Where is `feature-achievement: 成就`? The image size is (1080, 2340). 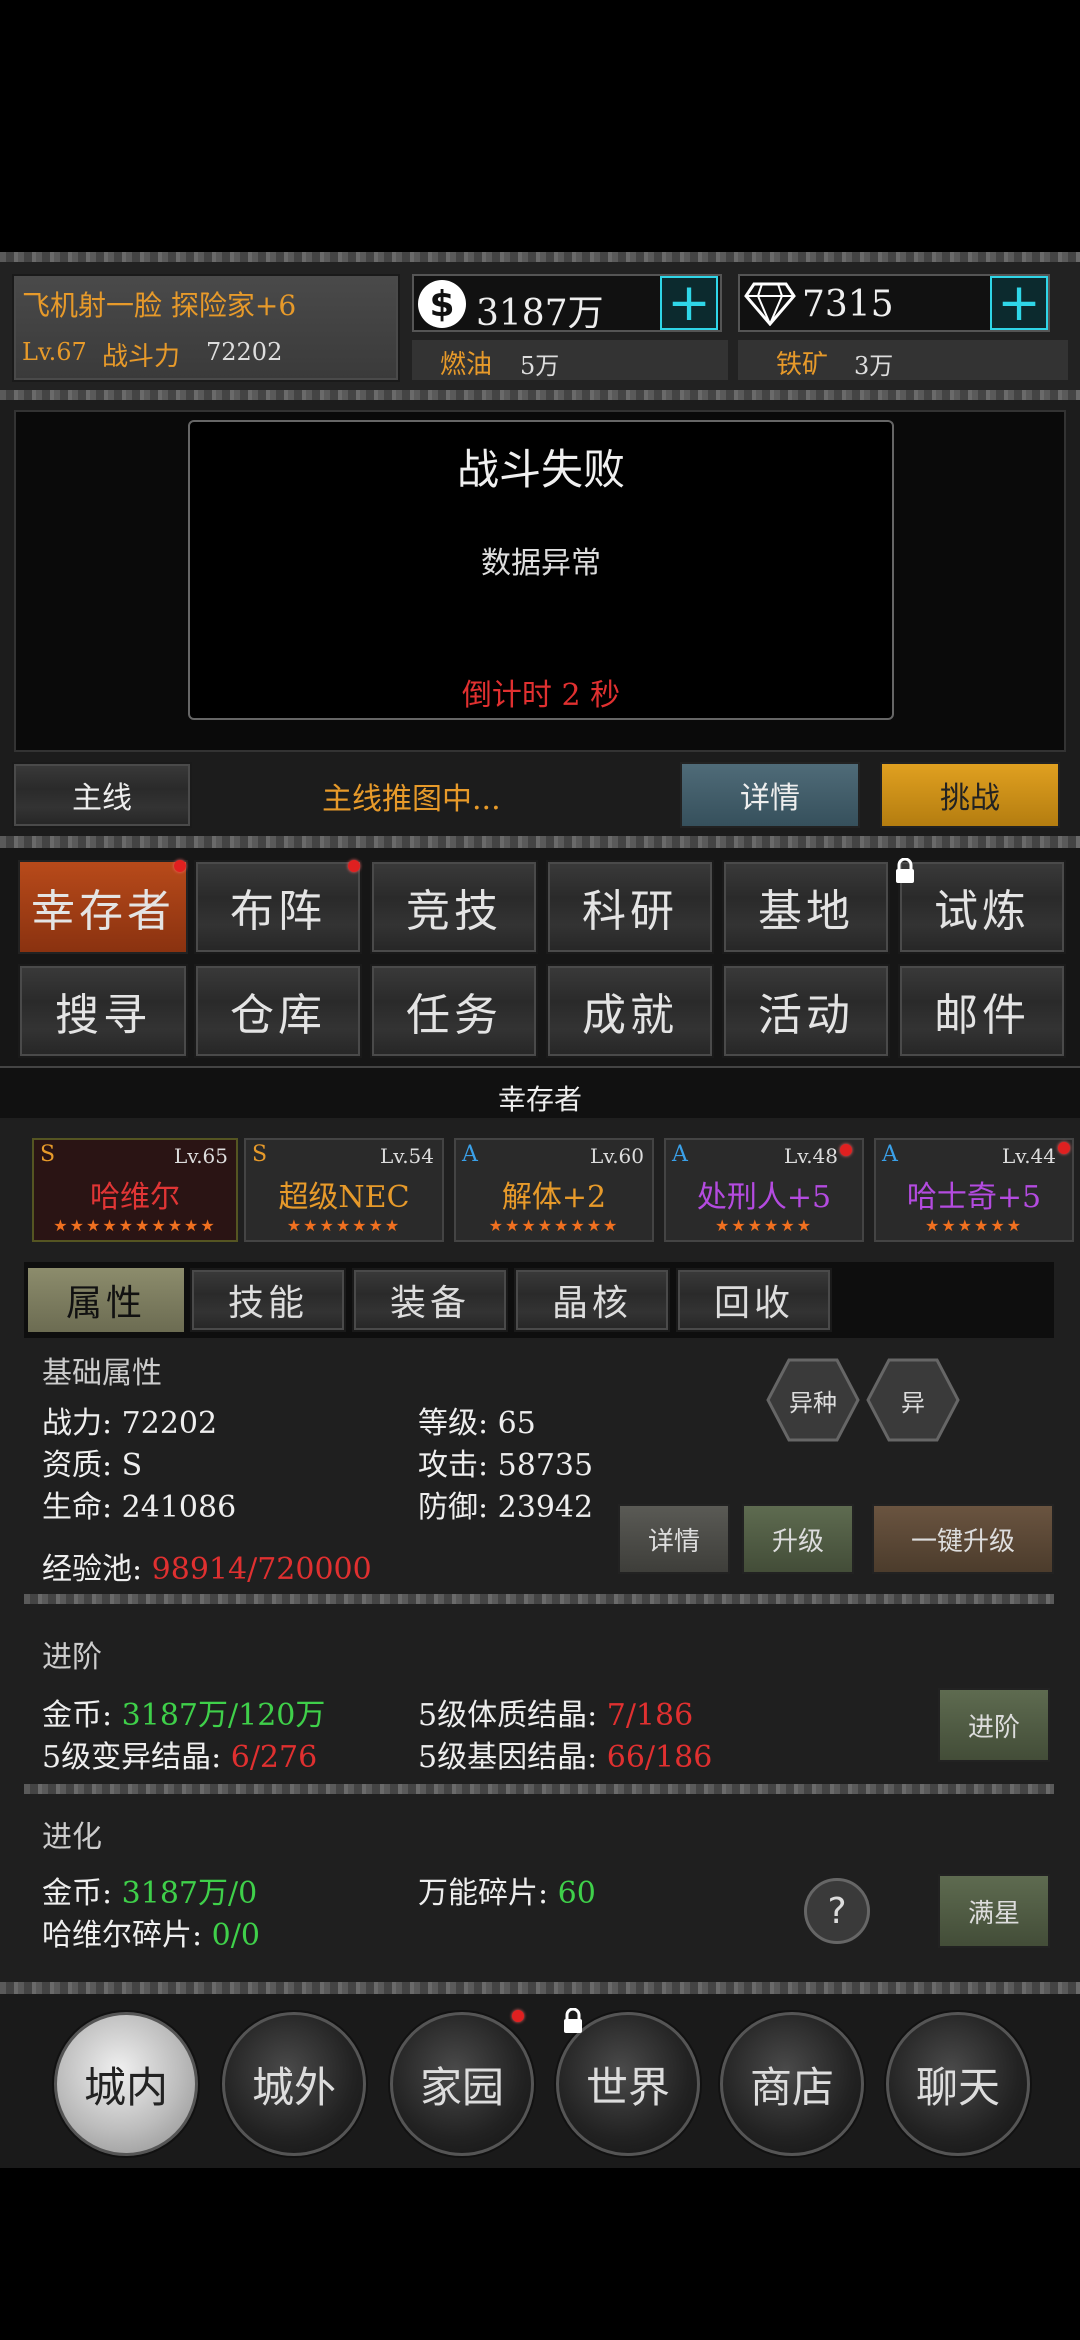
feature-achievement: 成就 is located at coordinates (630, 1011).